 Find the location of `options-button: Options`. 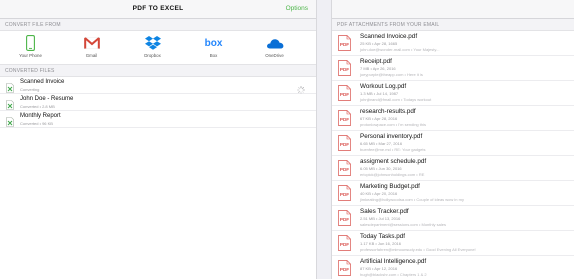

options-button: Options is located at coordinates (297, 8).